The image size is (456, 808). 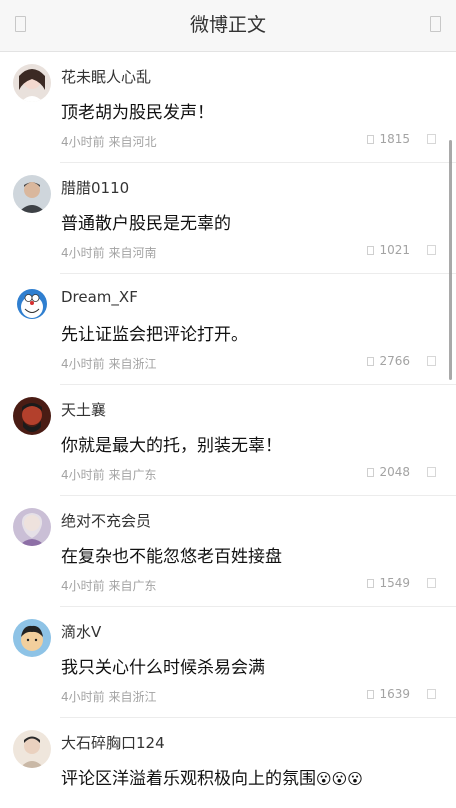 I want to click on like-count: 1549, so click(x=394, y=583).